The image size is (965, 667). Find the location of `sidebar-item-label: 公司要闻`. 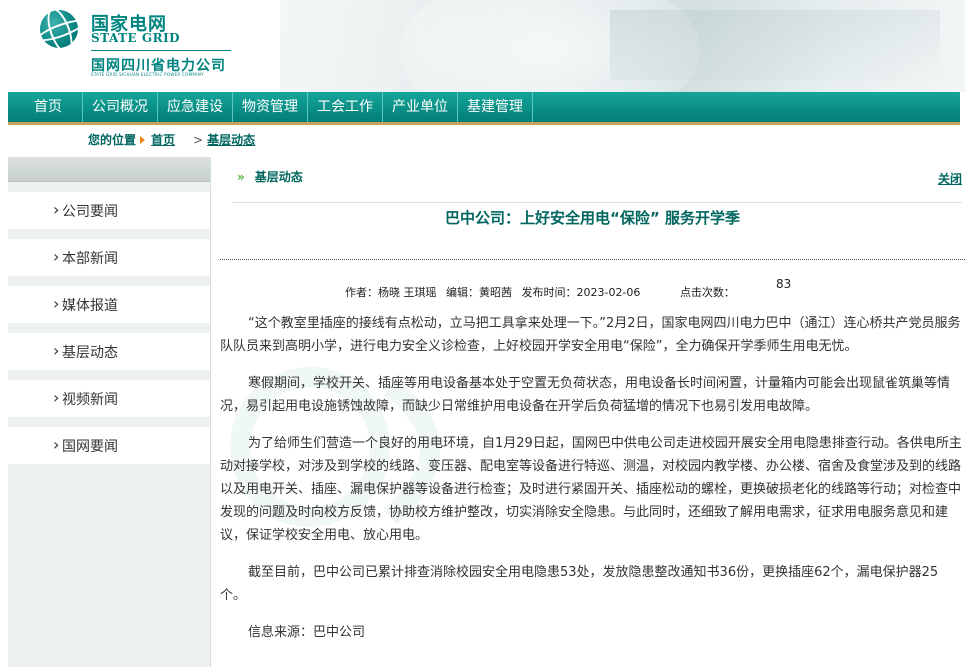

sidebar-item-label: 公司要闻 is located at coordinates (85, 210).